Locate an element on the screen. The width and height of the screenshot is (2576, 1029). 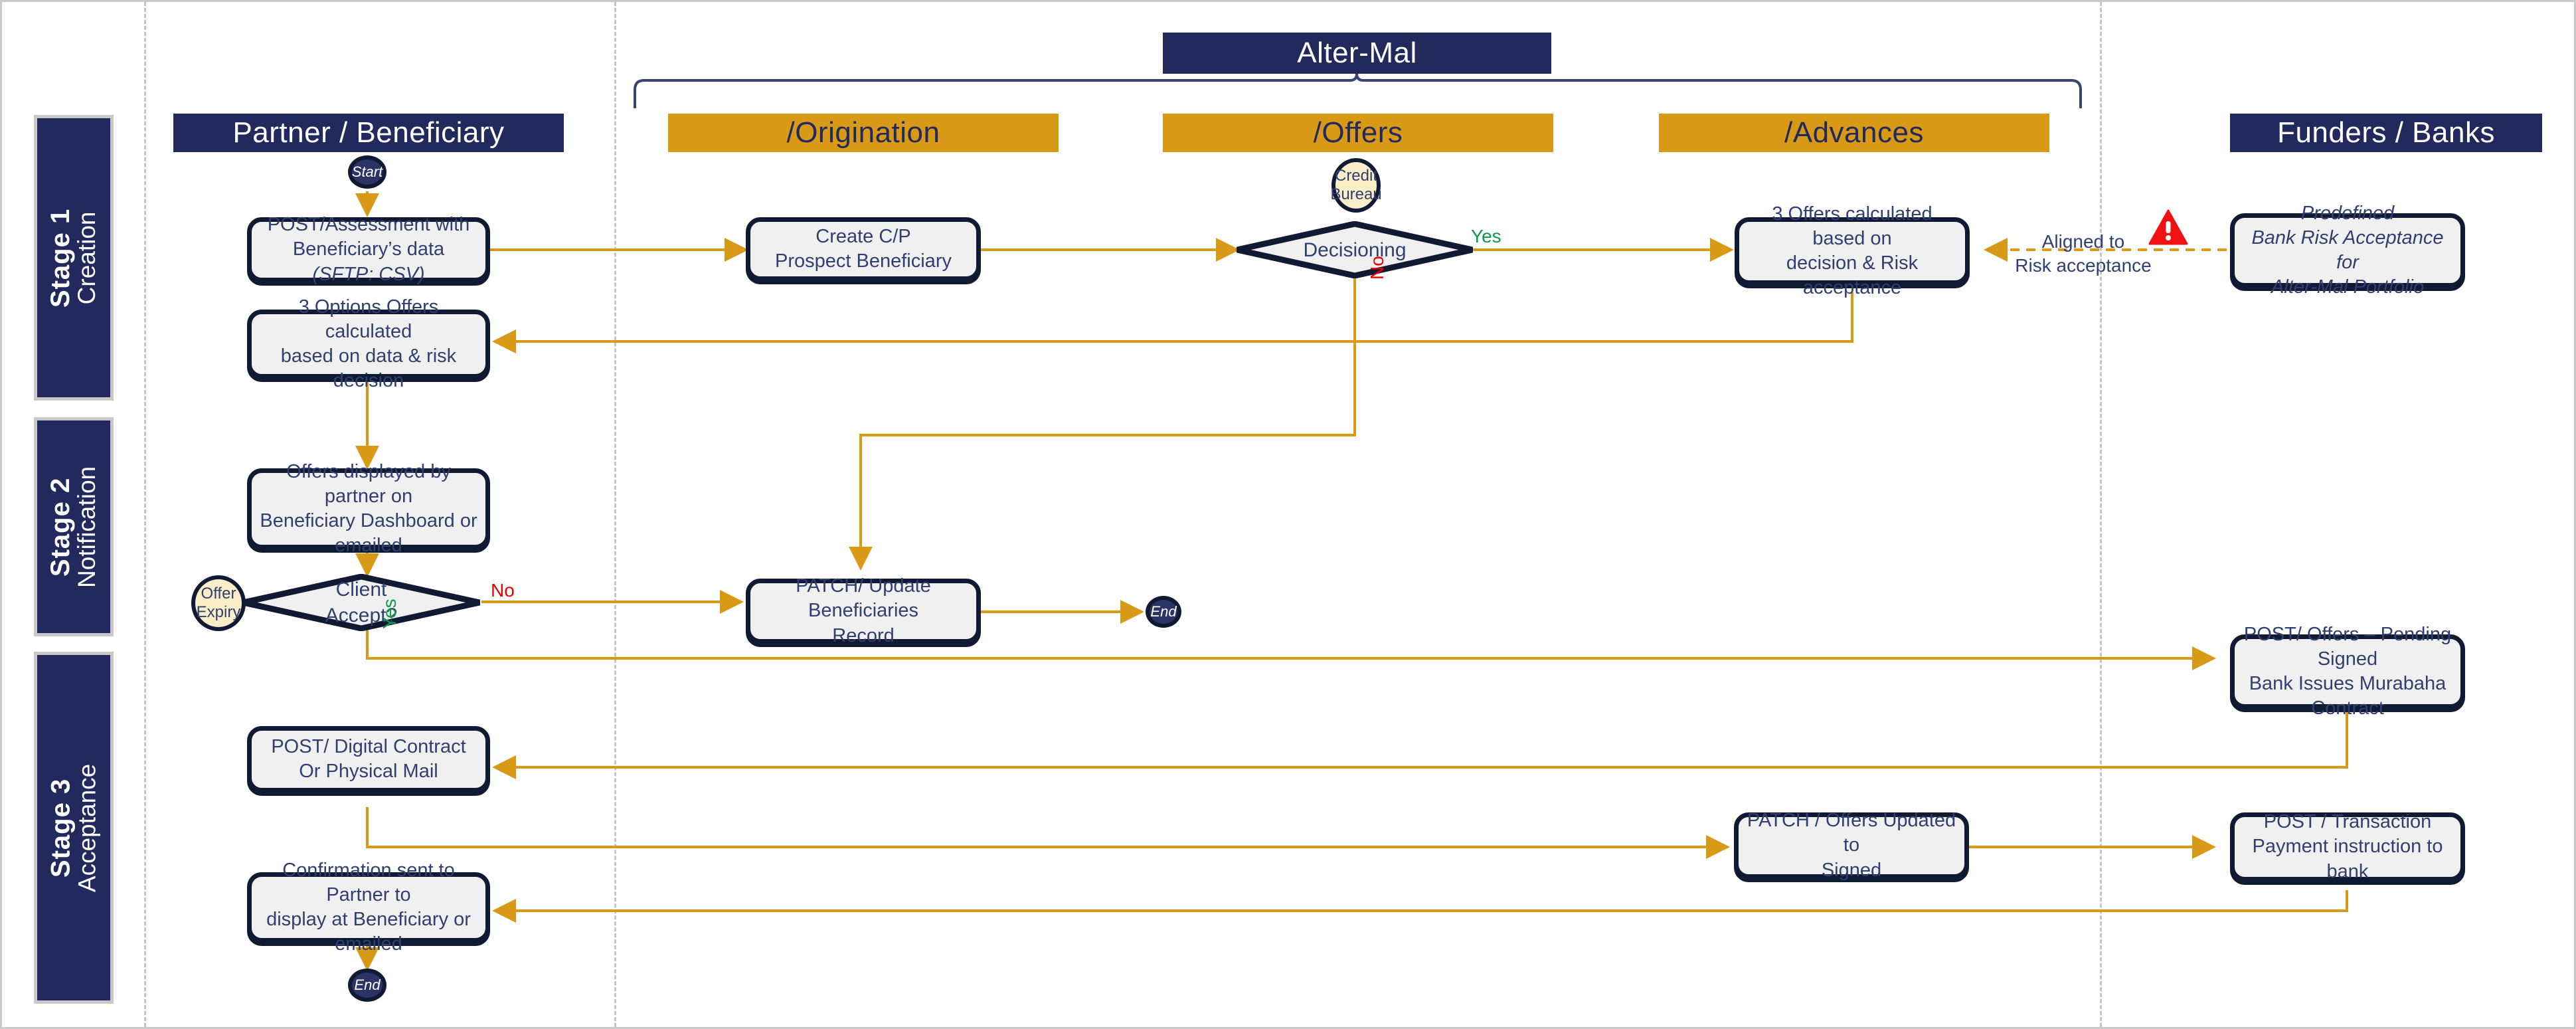
node-post-offers-pending-line1: POST/ Offers – Pending Signed is located at coordinates (2347, 646).